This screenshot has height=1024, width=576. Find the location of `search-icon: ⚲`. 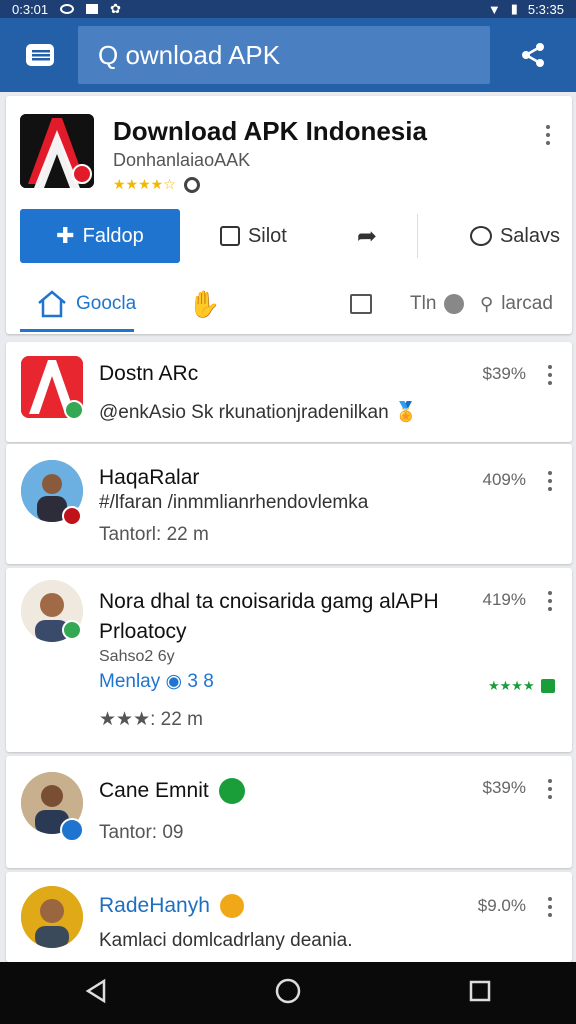

search-icon: ⚲ is located at coordinates (487, 303).